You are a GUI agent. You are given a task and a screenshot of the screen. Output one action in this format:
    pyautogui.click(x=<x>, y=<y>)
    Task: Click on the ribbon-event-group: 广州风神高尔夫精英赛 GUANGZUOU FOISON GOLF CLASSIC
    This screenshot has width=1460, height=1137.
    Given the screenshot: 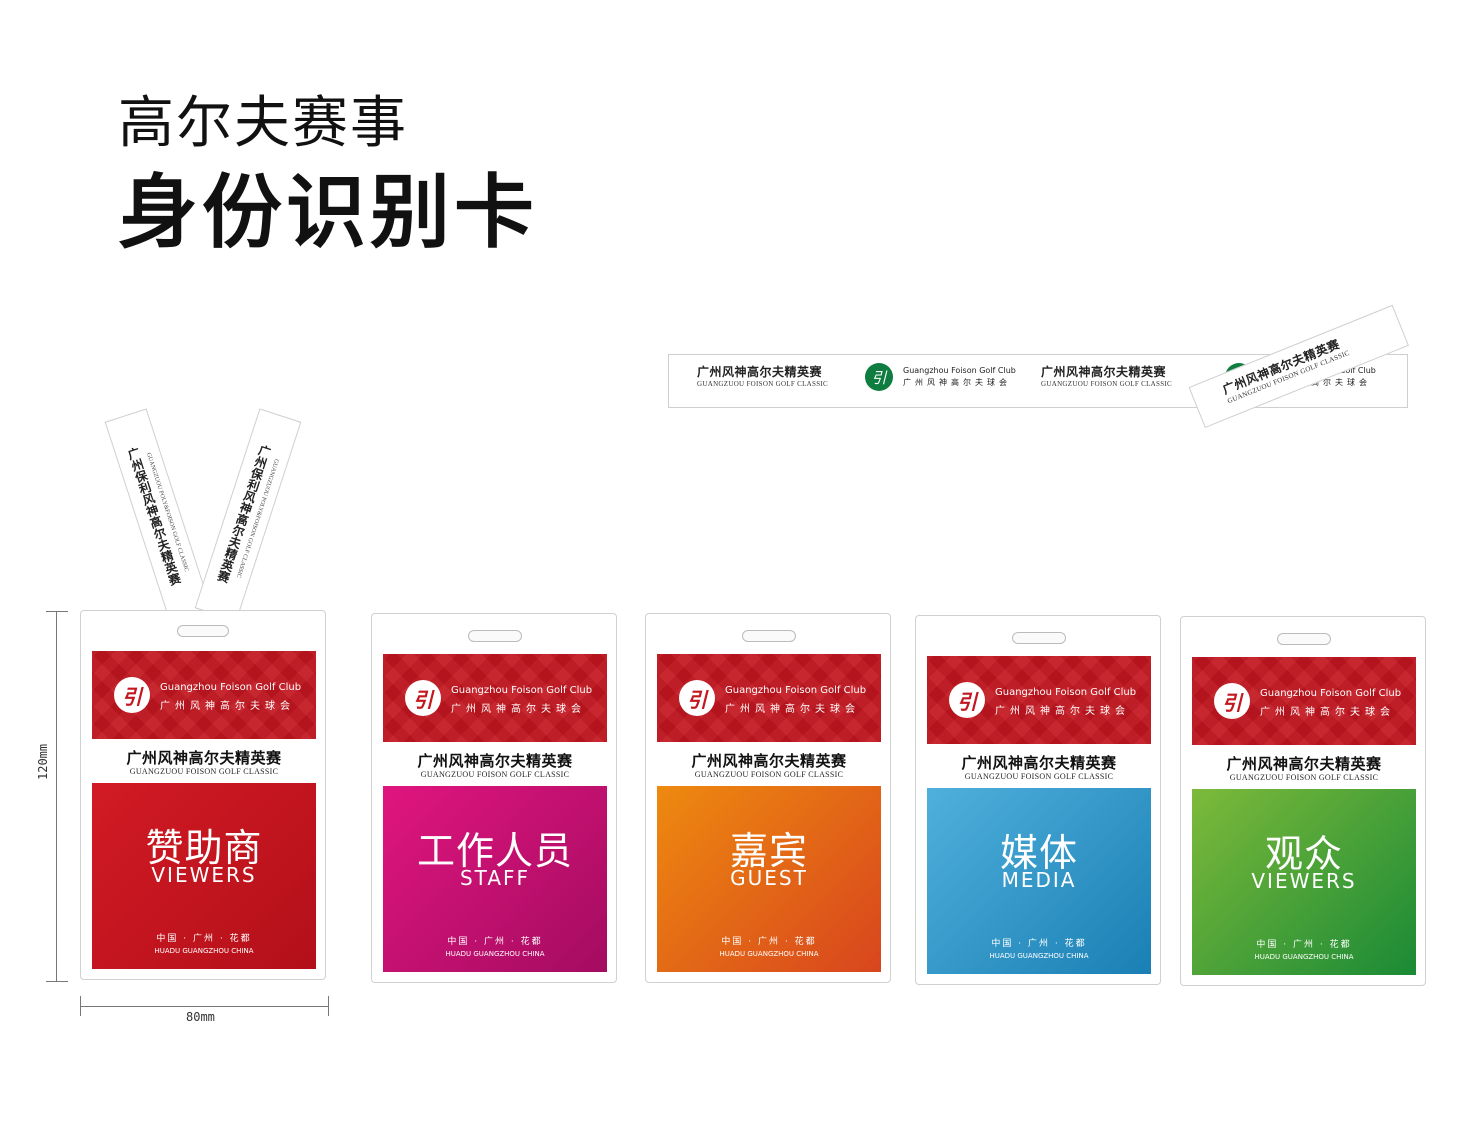 What is the action you would take?
    pyautogui.click(x=762, y=375)
    